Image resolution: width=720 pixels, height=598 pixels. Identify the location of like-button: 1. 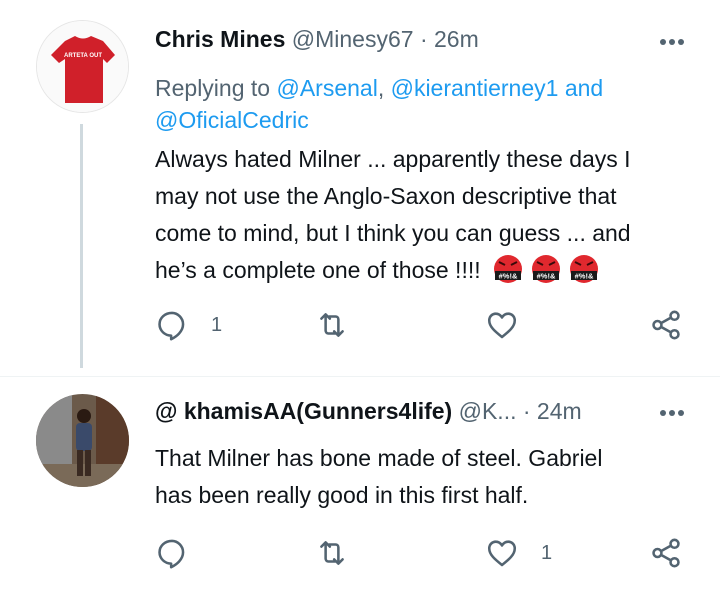
(518, 553).